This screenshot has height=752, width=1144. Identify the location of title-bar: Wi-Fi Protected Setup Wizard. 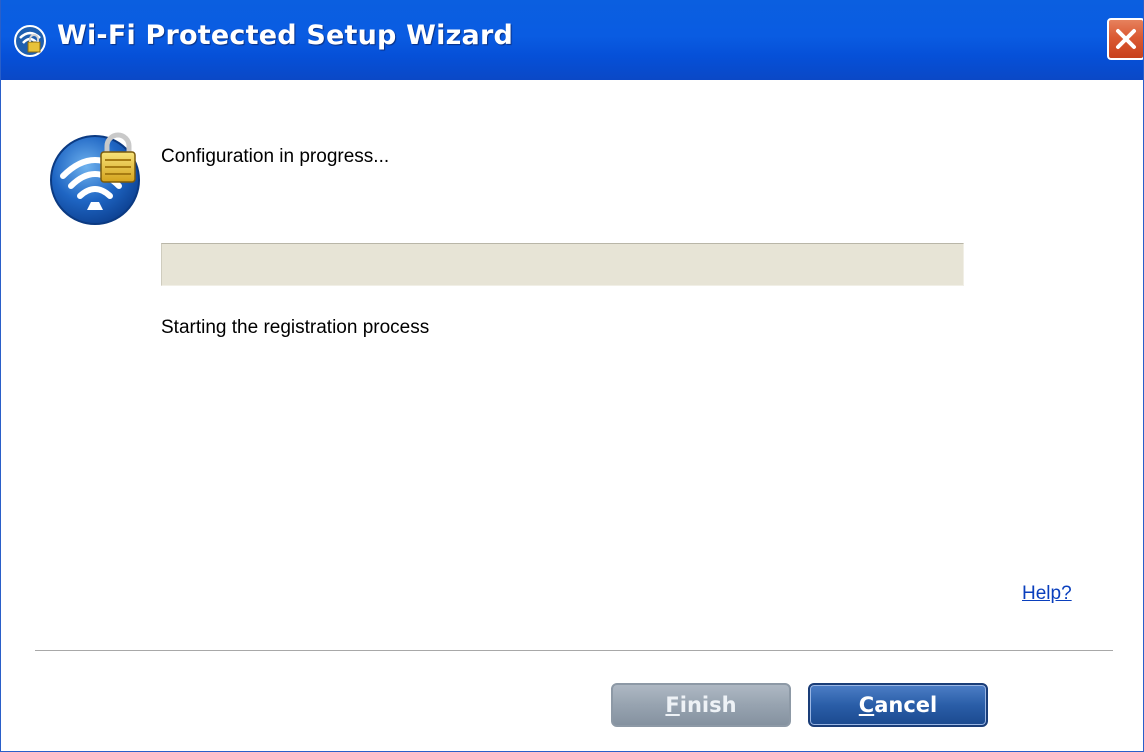
(572, 40).